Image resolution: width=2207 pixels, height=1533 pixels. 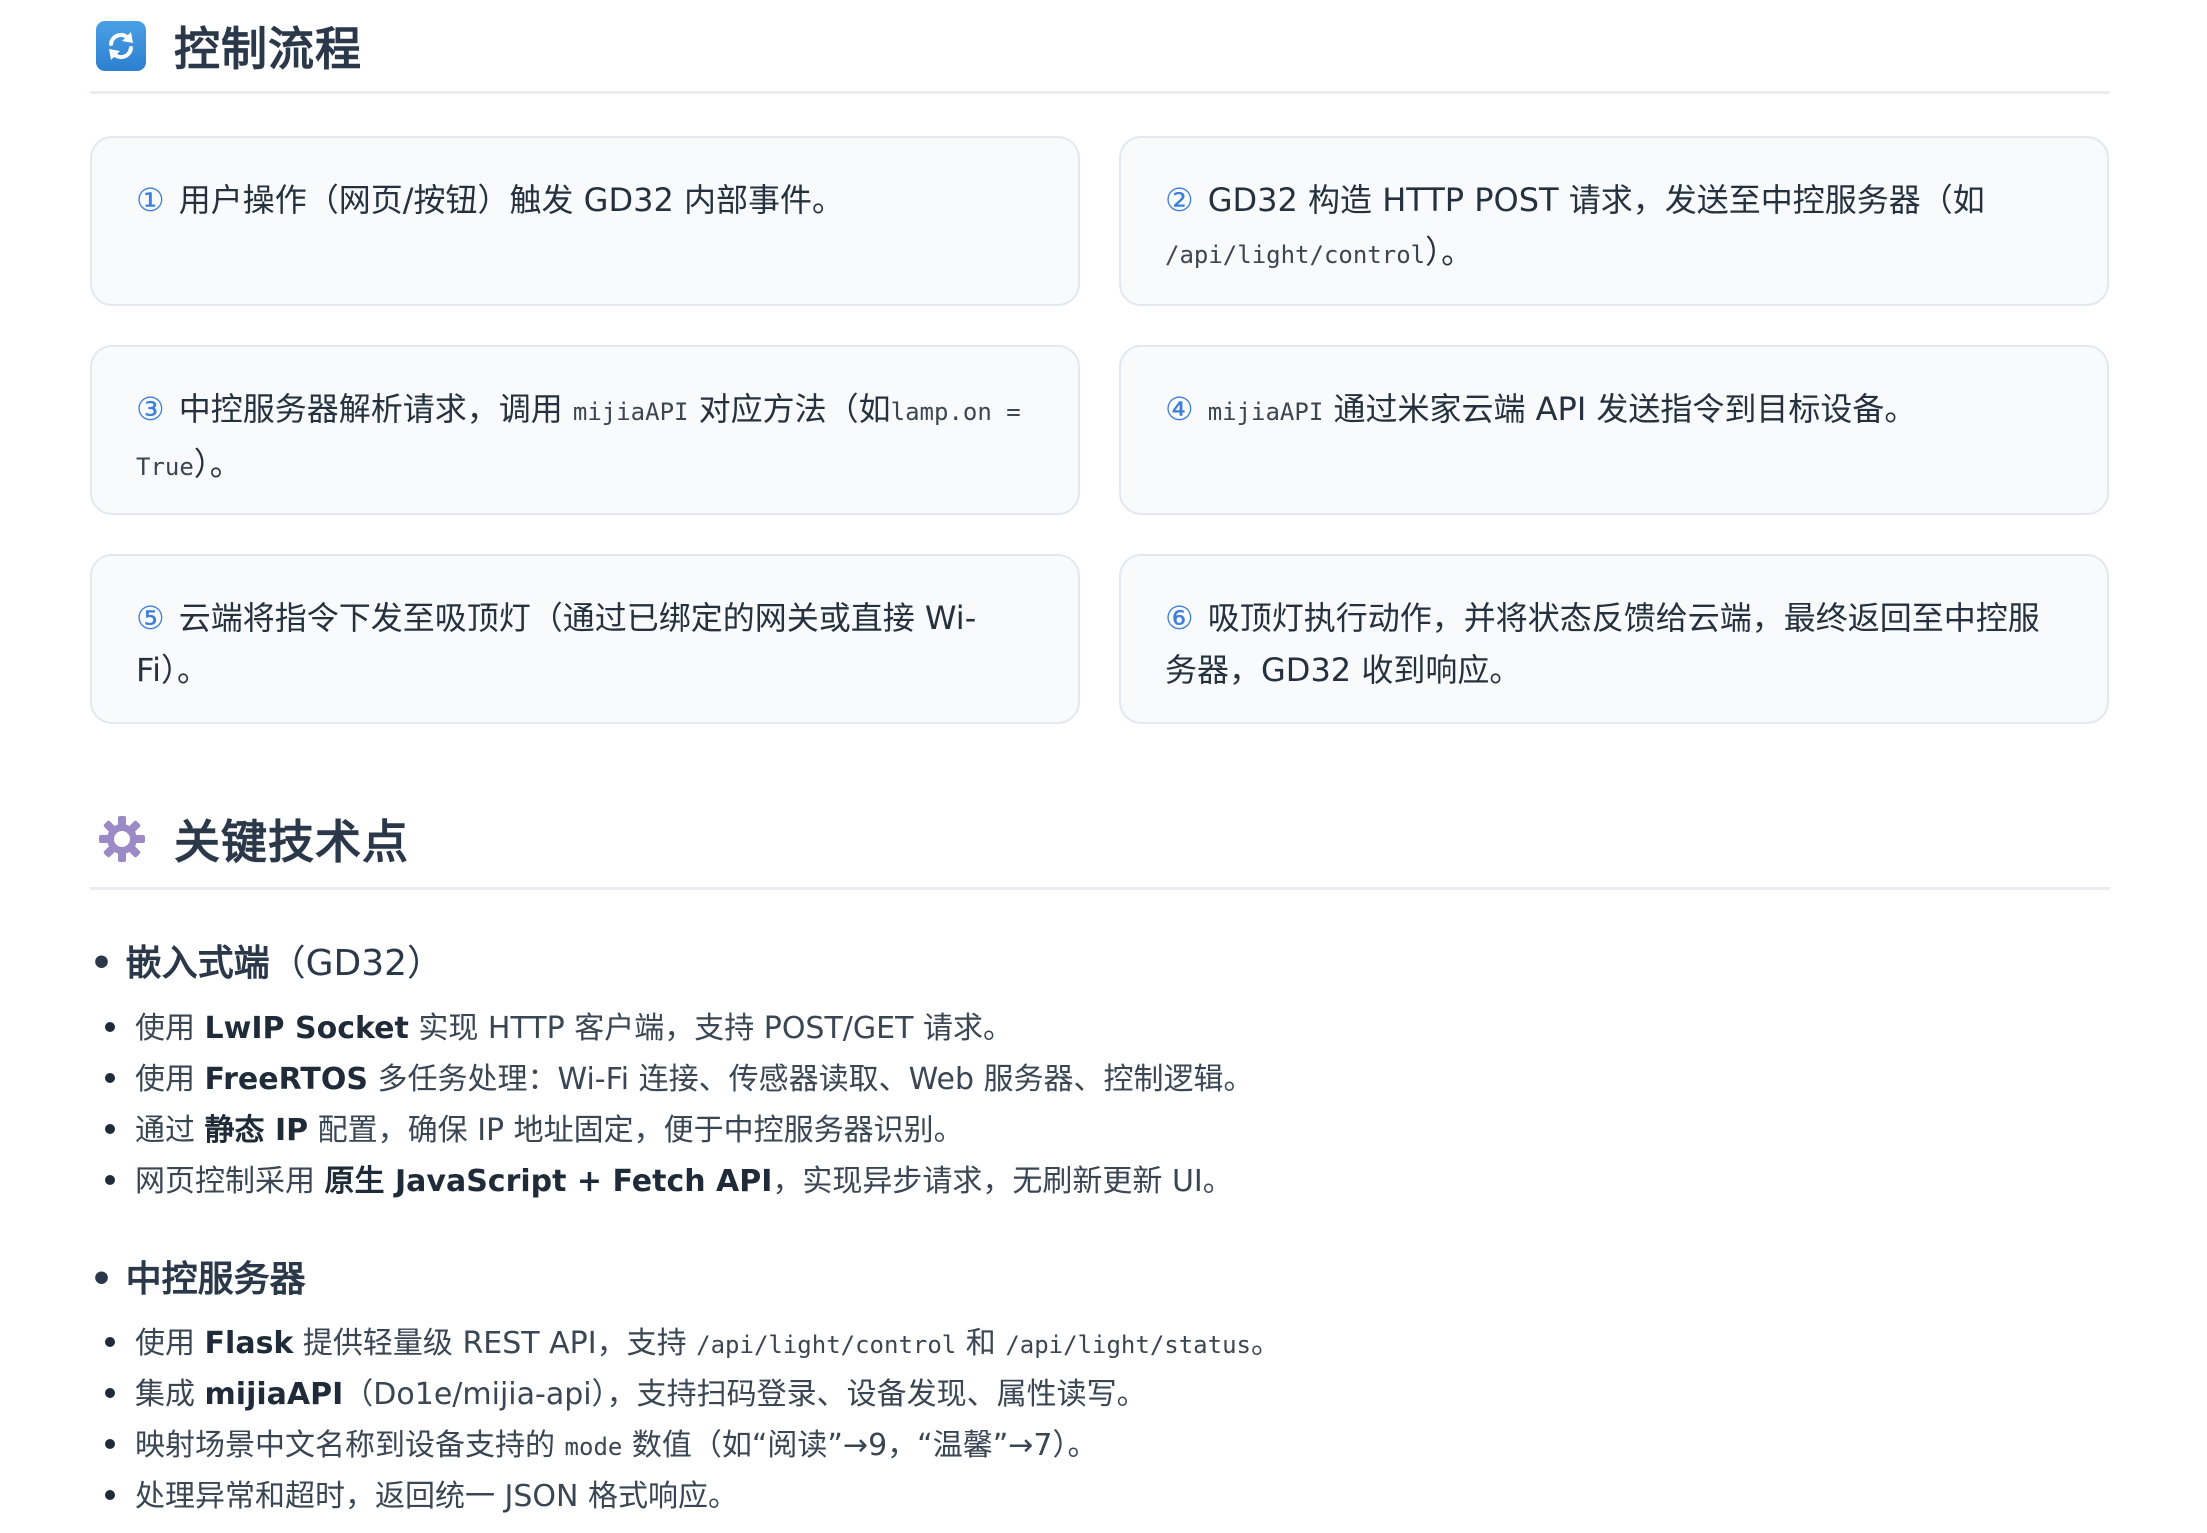 What do you see at coordinates (291, 841) in the screenshot?
I see `section-title-tech: 关键技术点` at bounding box center [291, 841].